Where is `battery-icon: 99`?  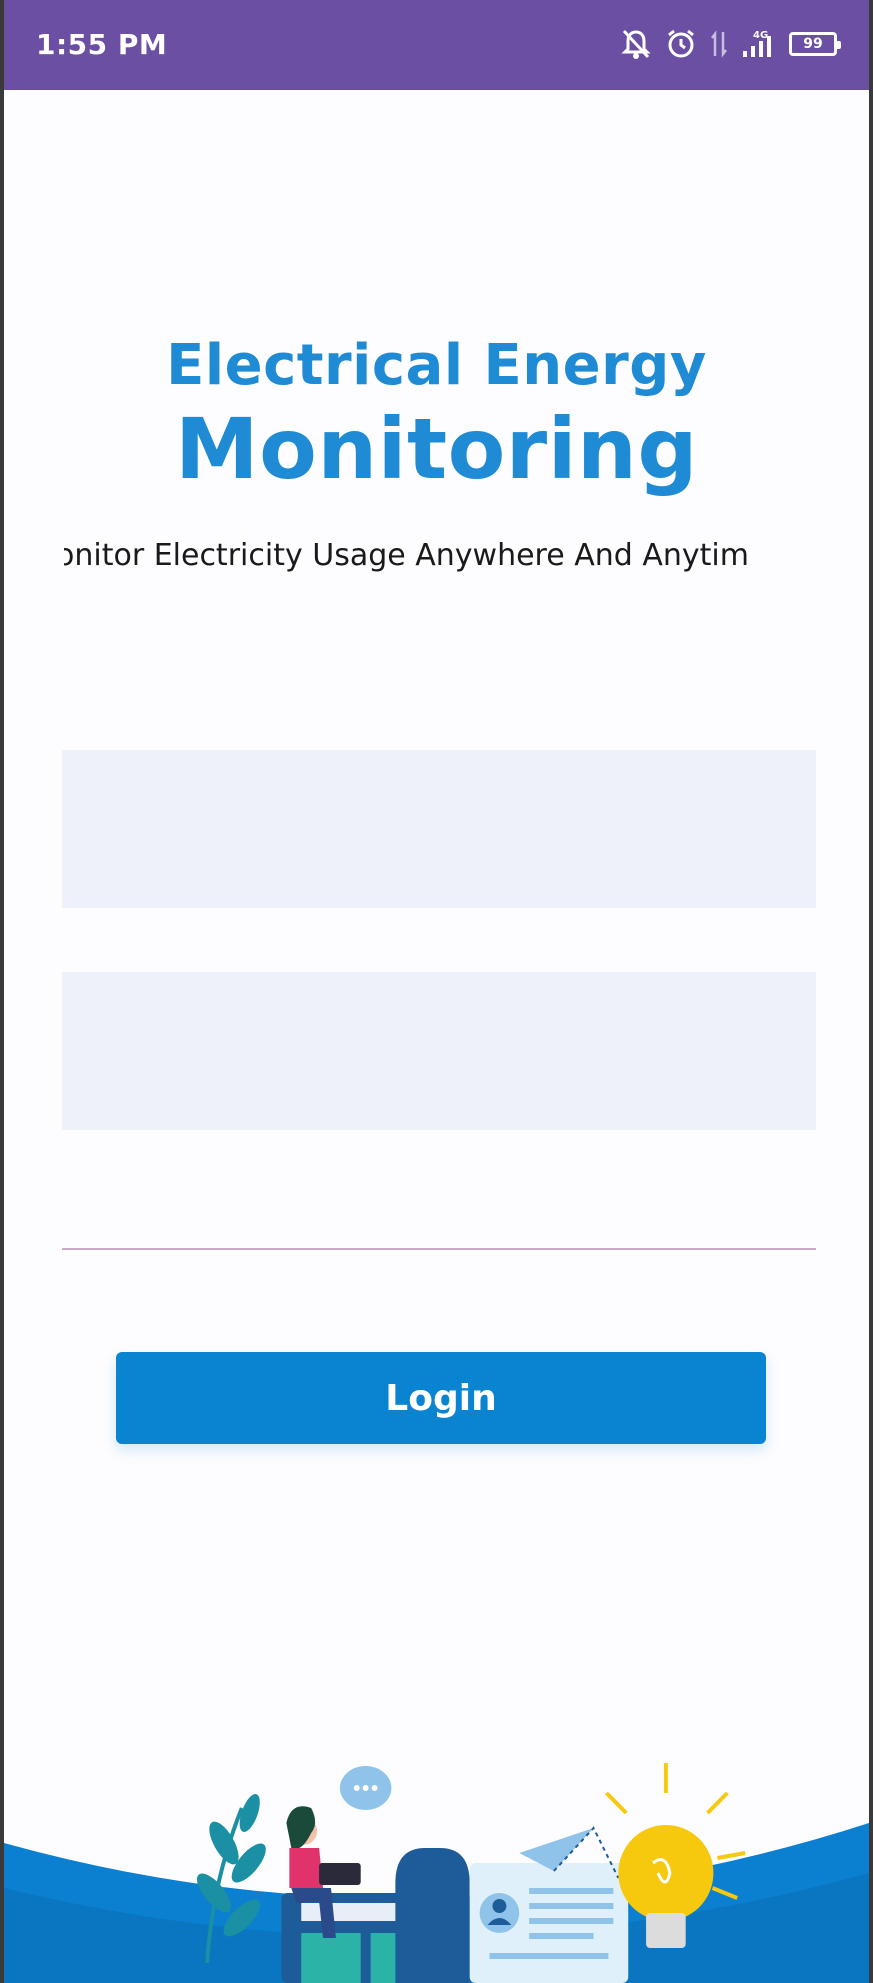
battery-icon: 99 is located at coordinates (815, 44).